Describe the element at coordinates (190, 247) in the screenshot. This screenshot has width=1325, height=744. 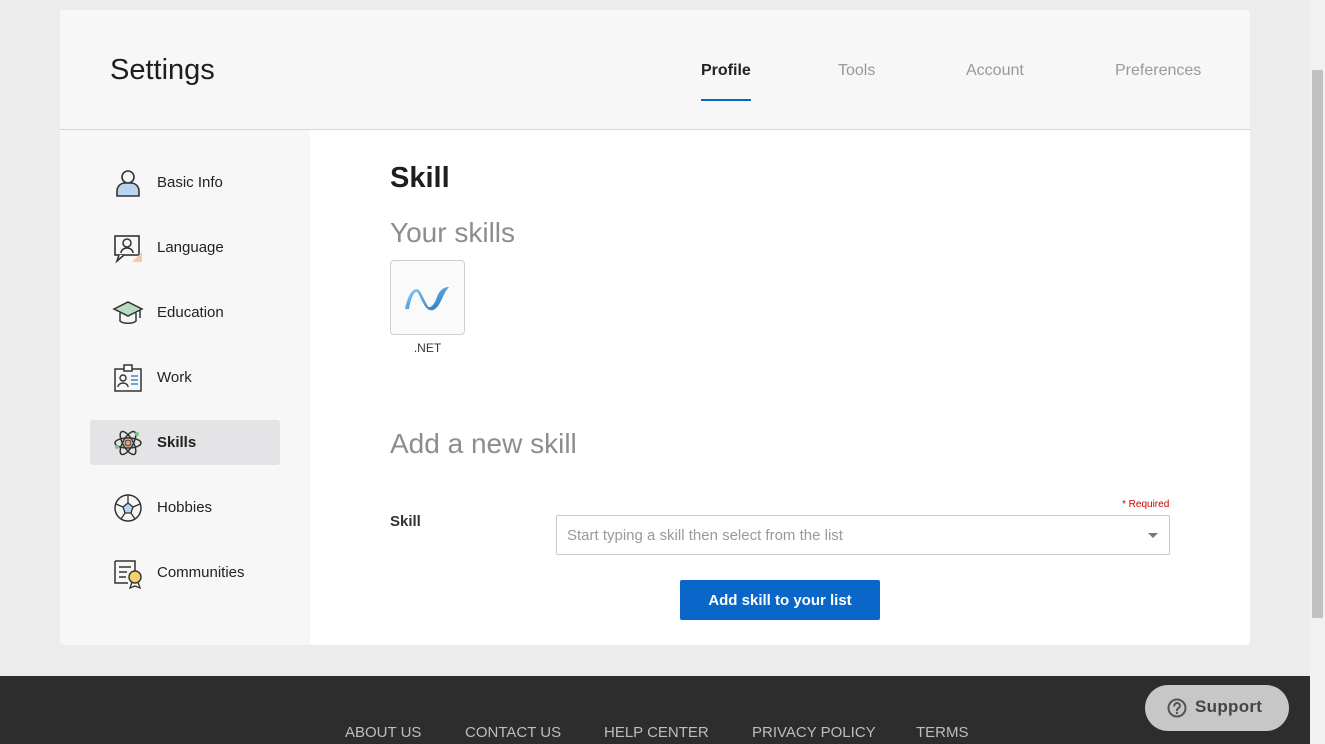
I see `sidebar-item-label: Language` at that location.